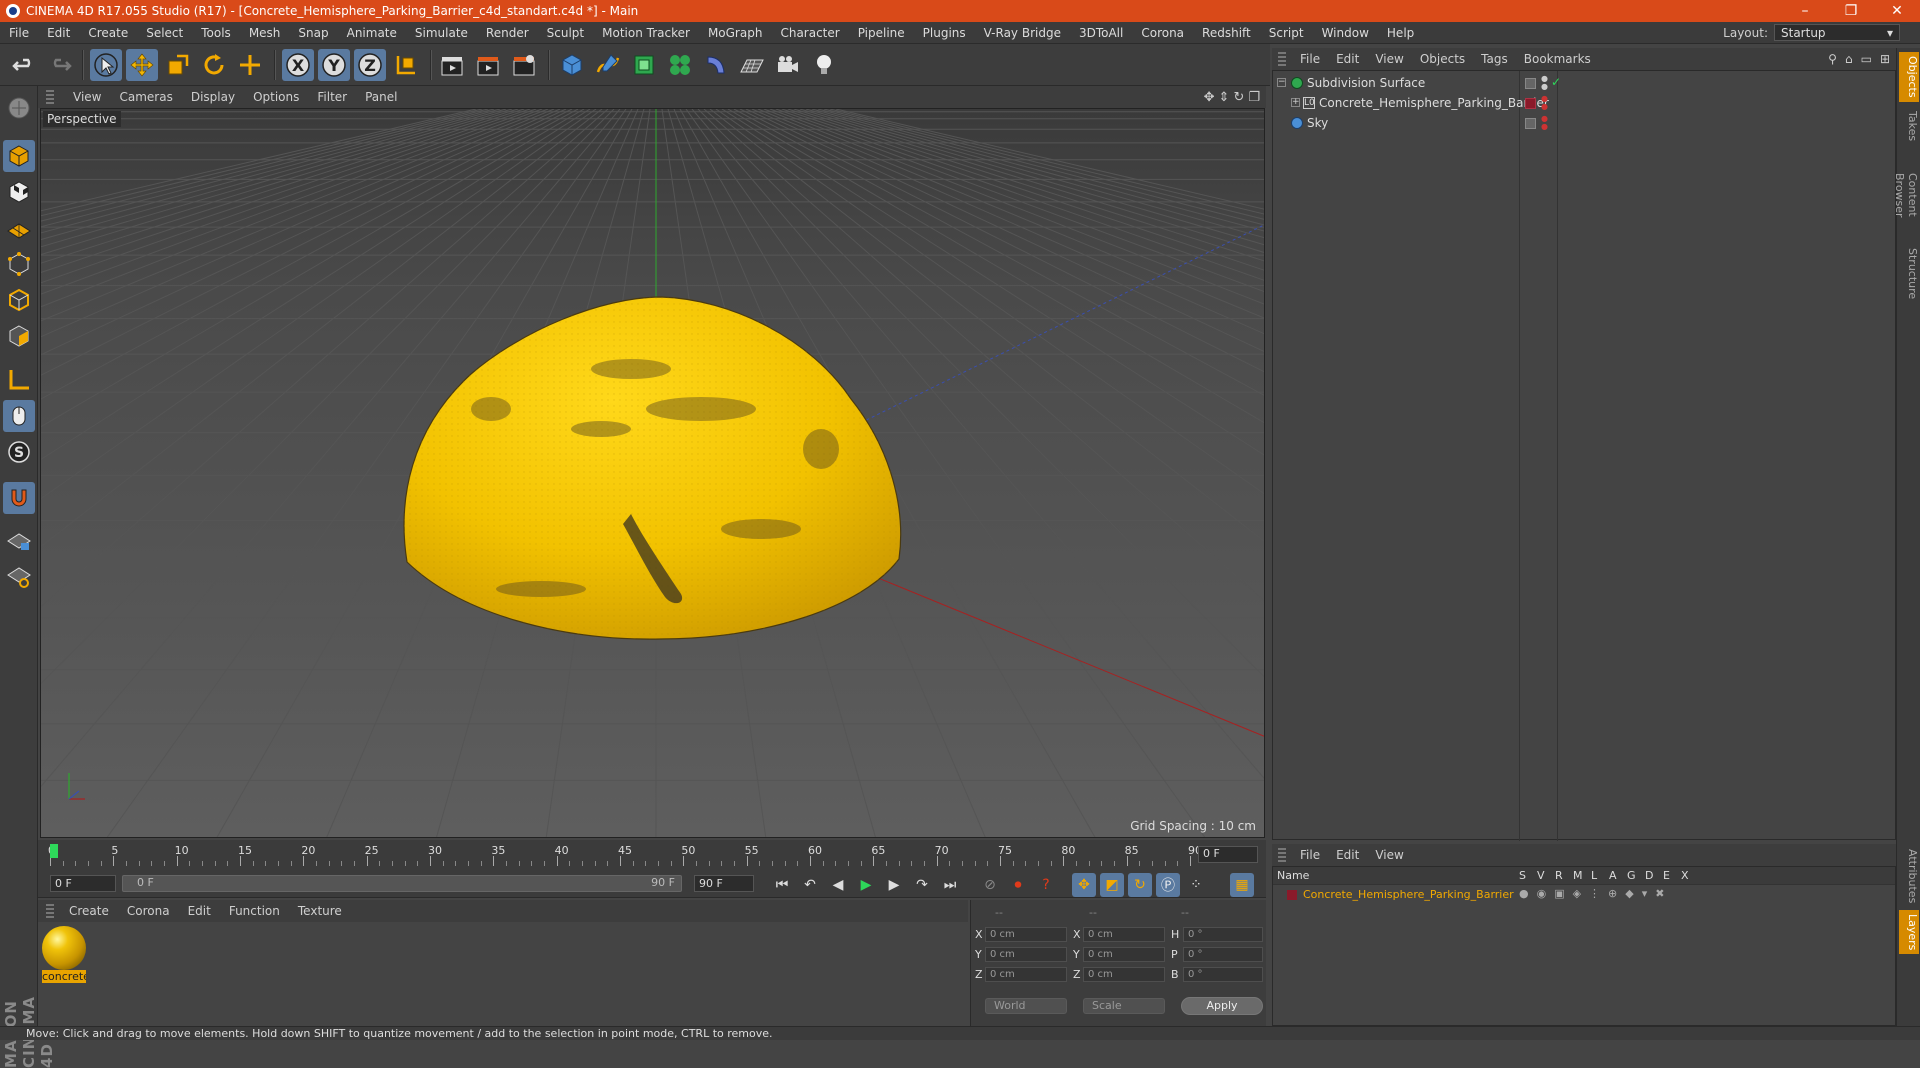 The height and width of the screenshot is (1068, 1920). Describe the element at coordinates (82, 119) in the screenshot. I see `viewport-camera-label: Perspective` at that location.